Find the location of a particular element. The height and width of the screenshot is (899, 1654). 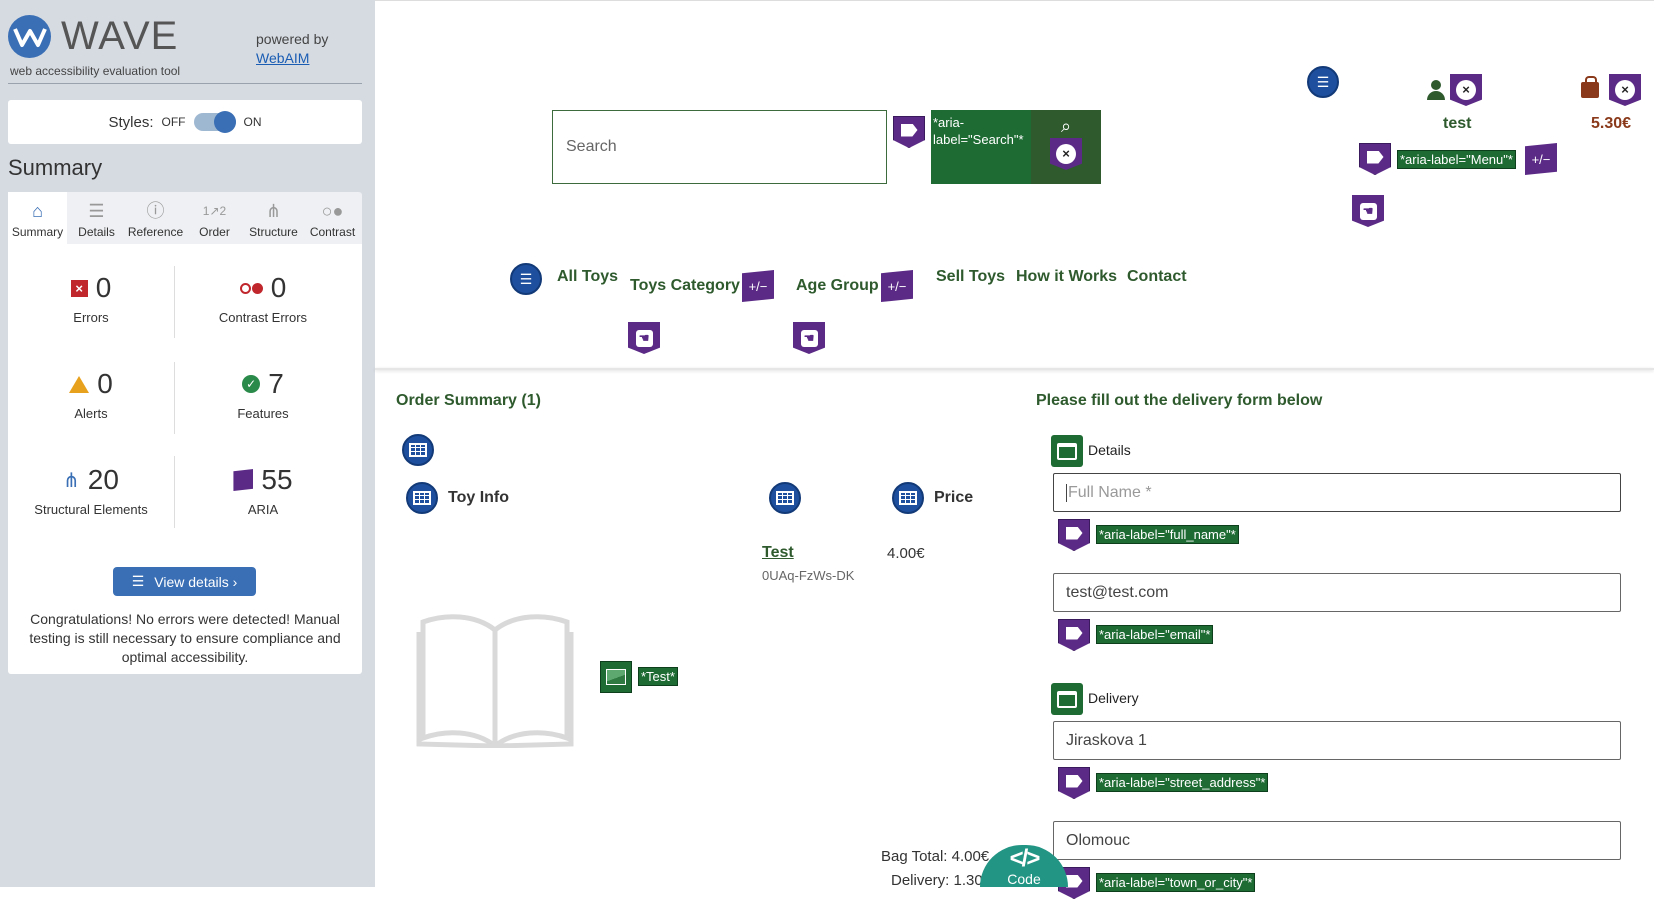

nav-toys-category: Toys Category is located at coordinates (685, 286).